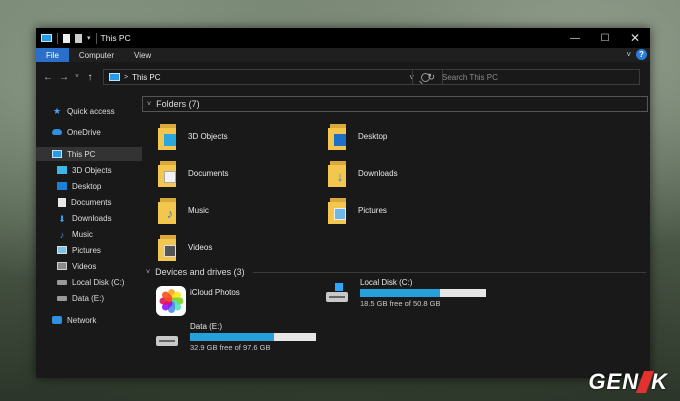 The width and height of the screenshot is (680, 401). I want to click on maximize-button: ☐, so click(605, 38).